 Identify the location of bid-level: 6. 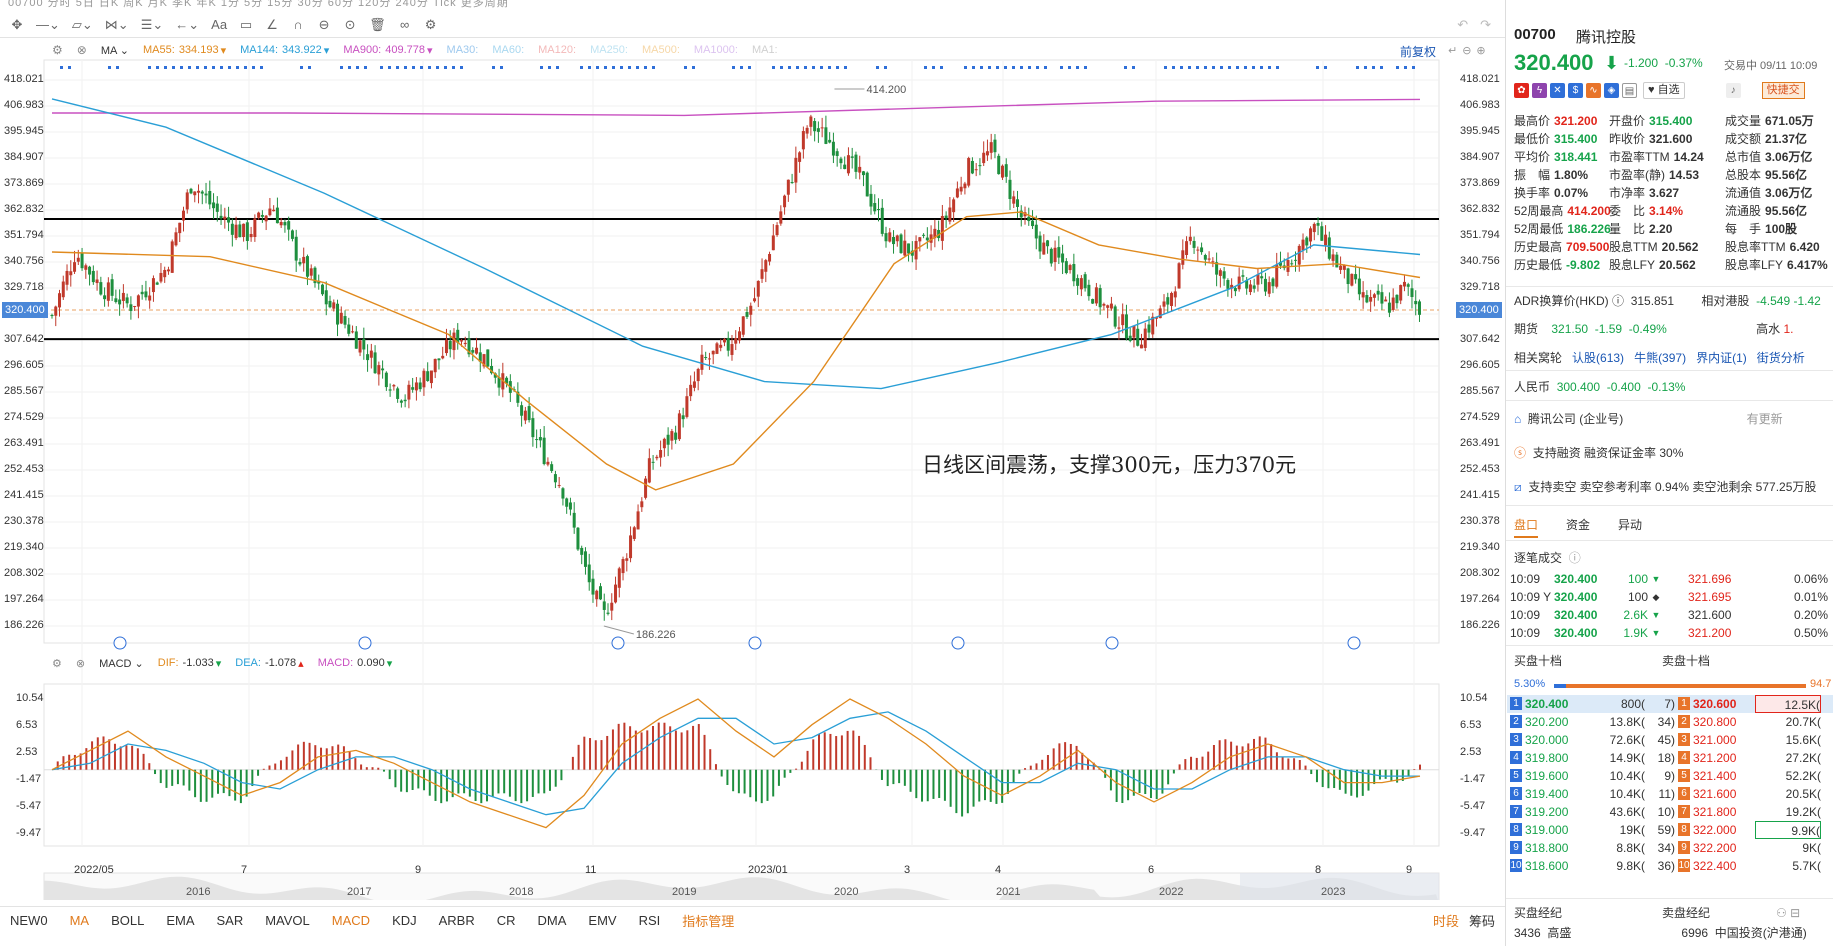
(1516, 793).